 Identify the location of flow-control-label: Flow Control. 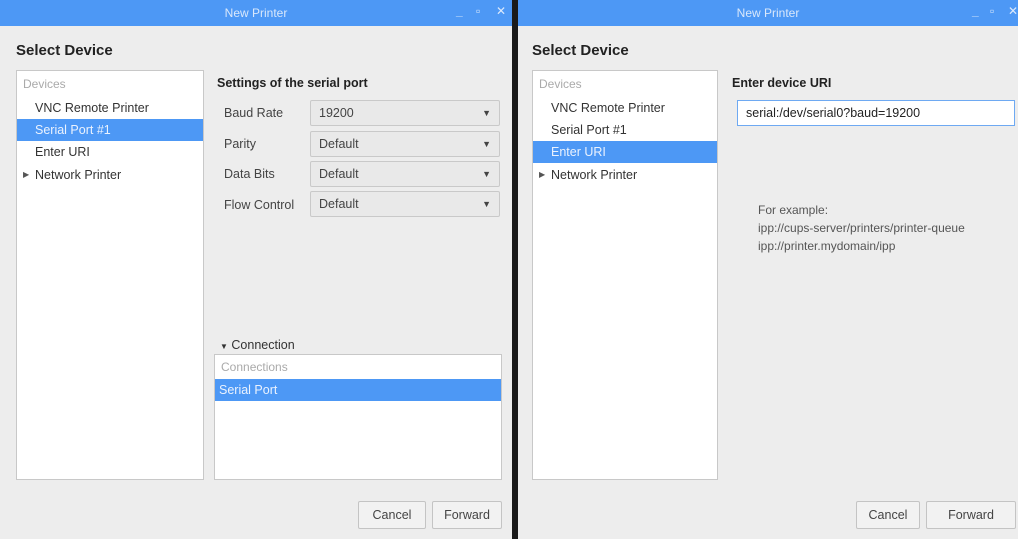
(259, 205).